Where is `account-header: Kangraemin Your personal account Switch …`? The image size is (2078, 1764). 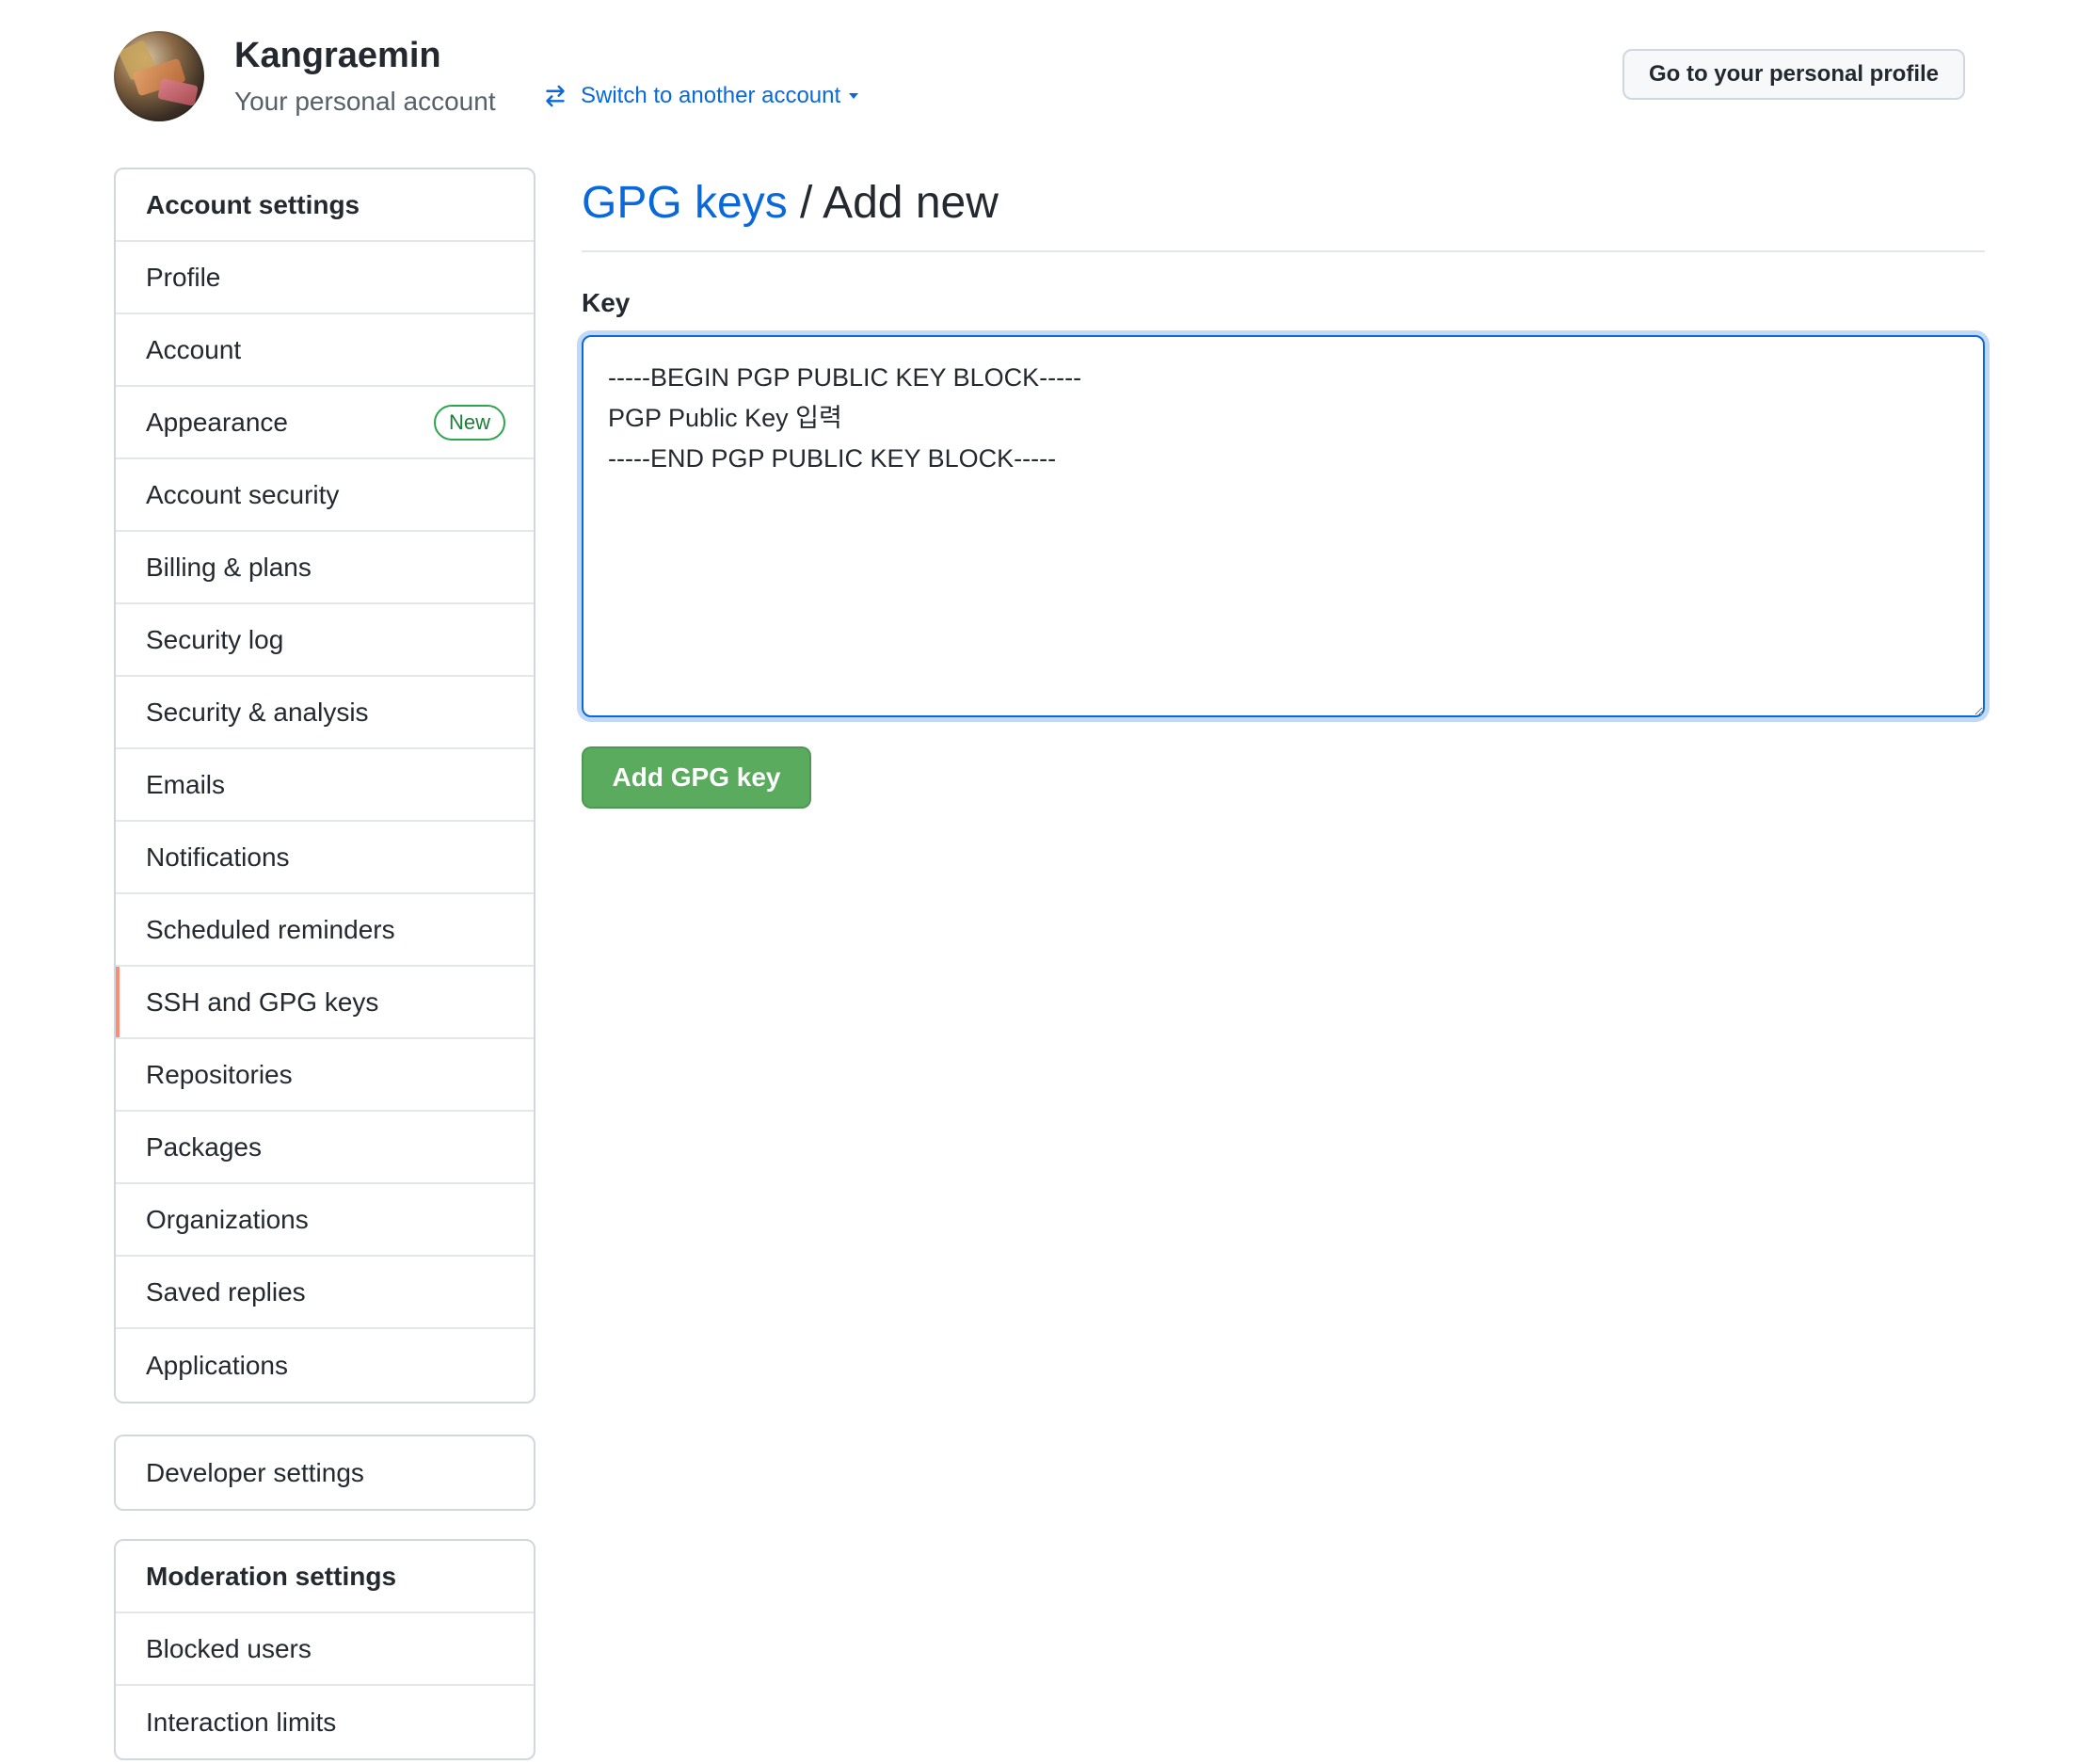
account-header: Kangraemin Your personal account Switch … is located at coordinates (1040, 75).